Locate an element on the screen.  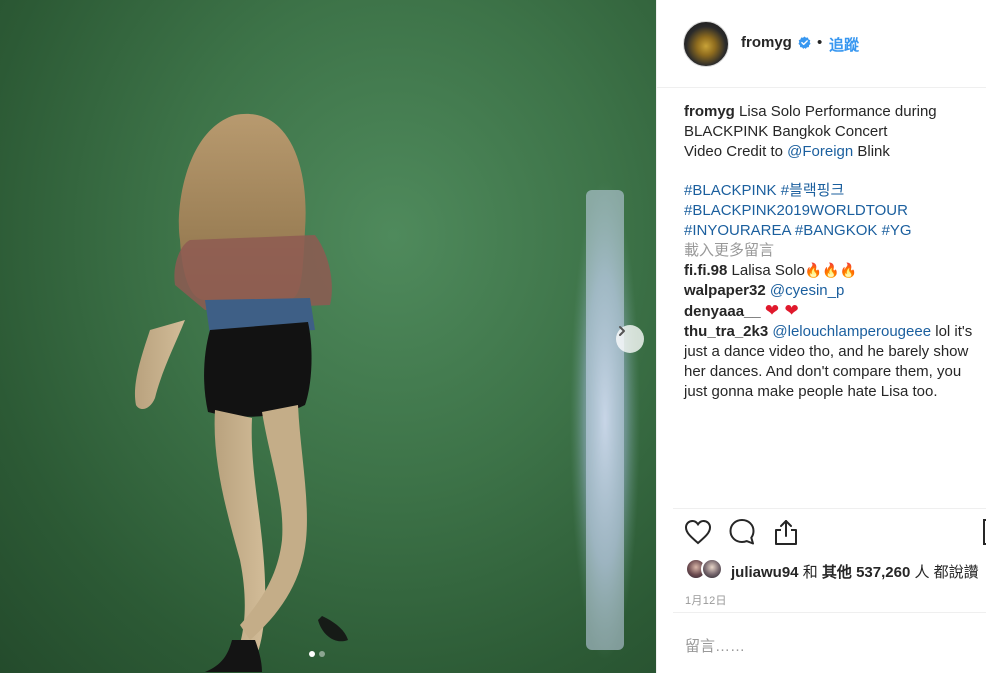
fire-emoji: 🔥🔥🔥 is located at coordinates (831, 271).